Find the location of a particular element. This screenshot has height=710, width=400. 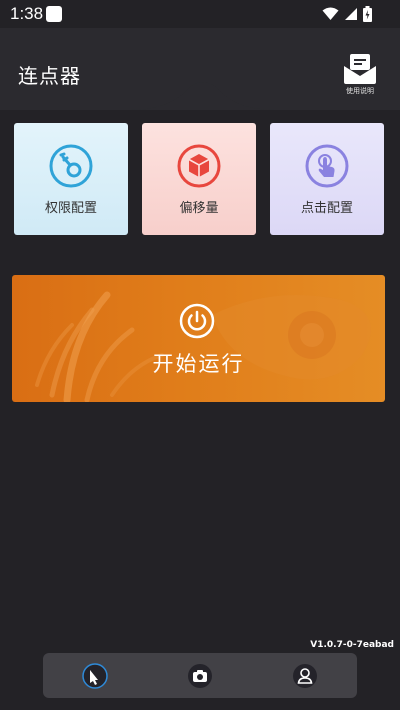

card-click-config: 点击配置 is located at coordinates (327, 179).